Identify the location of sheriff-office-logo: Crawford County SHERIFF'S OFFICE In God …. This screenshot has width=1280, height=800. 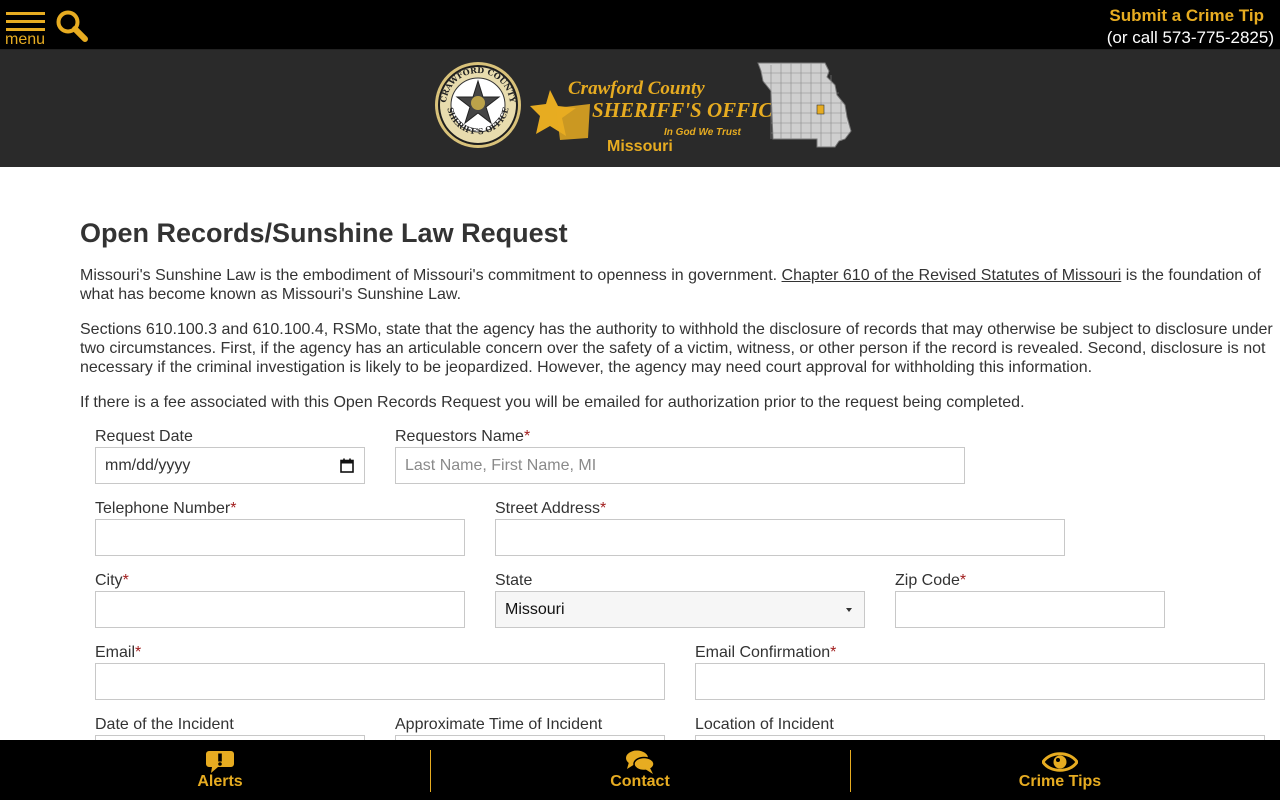
(658, 118).